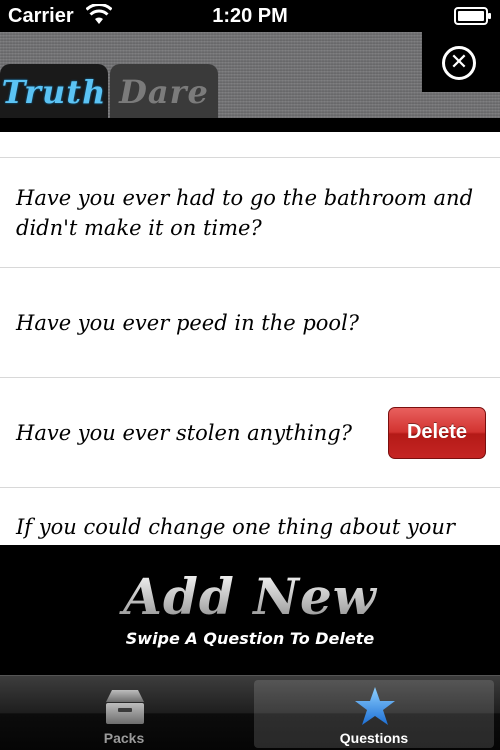 The image size is (500, 750). What do you see at coordinates (250, 638) in the screenshot?
I see `swipe-hint-label: Swipe A Question To Delete` at bounding box center [250, 638].